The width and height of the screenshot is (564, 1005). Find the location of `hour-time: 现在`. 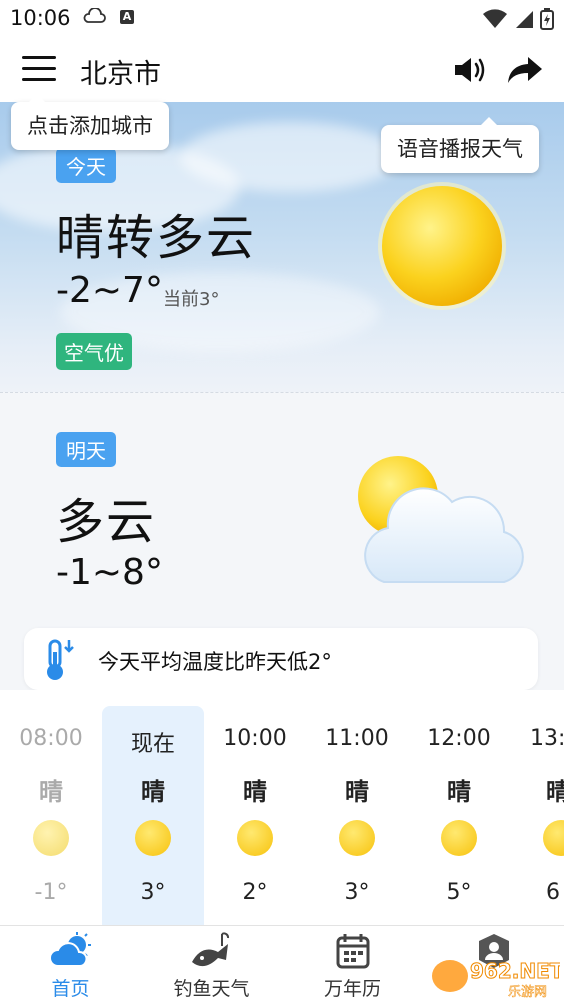

hour-time: 现在 is located at coordinates (152, 744).